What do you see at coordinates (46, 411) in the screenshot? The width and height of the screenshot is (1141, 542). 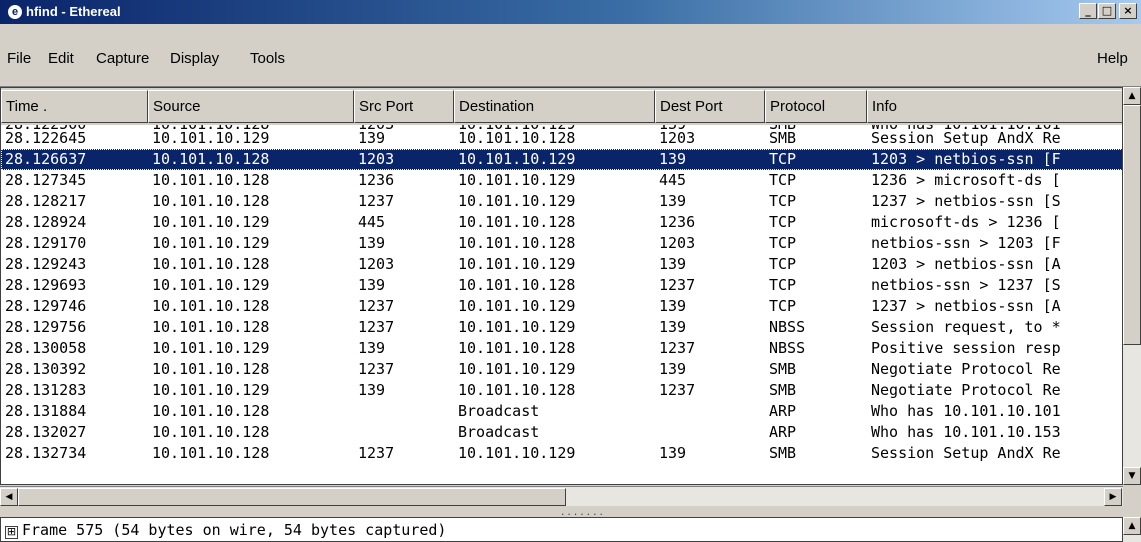 I see `cell-time: 28.131884` at bounding box center [46, 411].